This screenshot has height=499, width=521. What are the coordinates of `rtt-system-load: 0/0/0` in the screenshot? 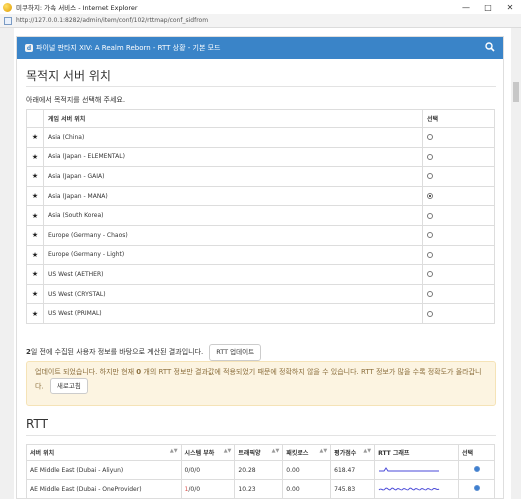 It's located at (208, 470).